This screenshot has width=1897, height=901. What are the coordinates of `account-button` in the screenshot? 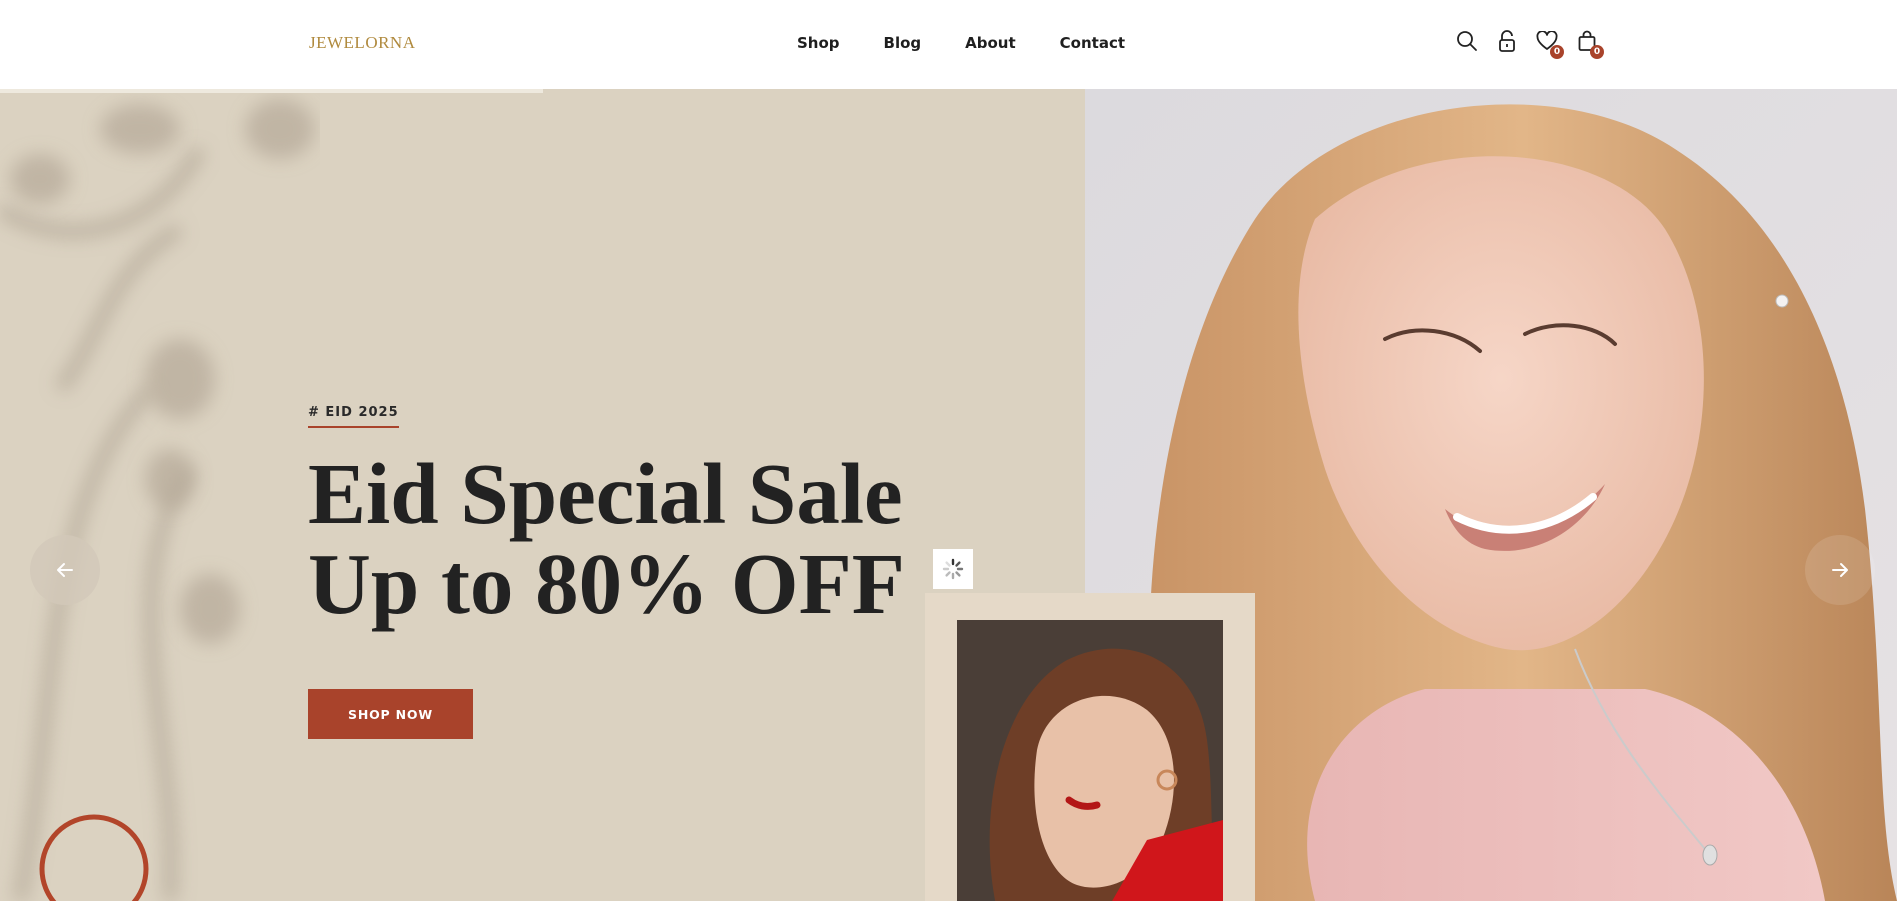 It's located at (1507, 41).